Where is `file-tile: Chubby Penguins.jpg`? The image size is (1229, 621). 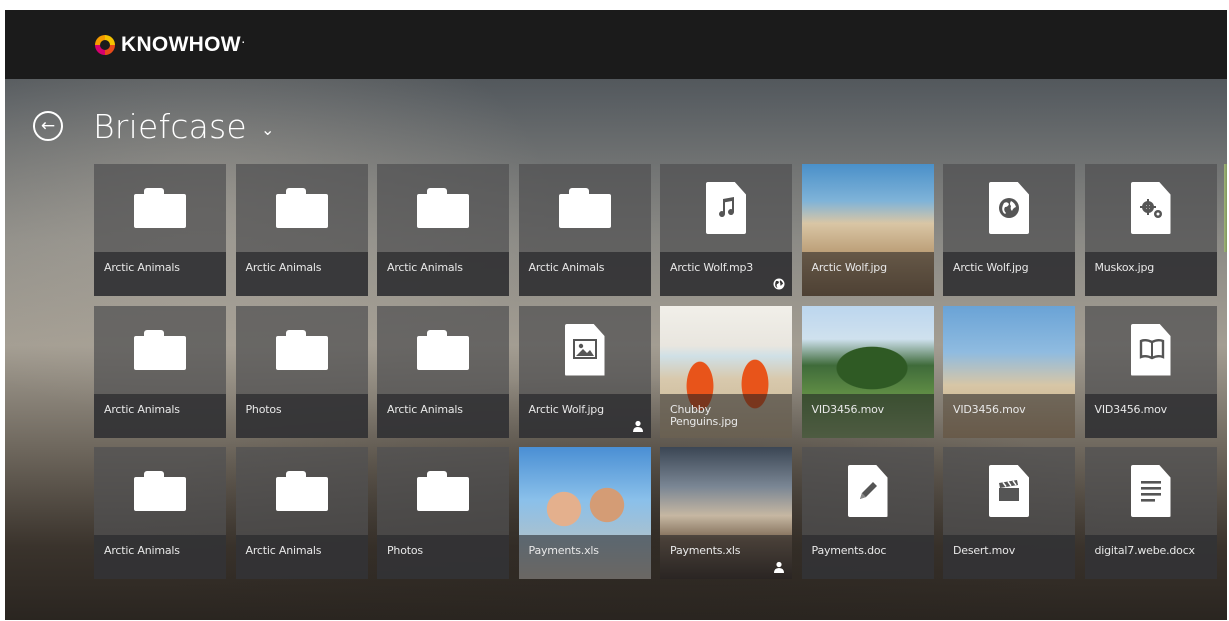
file-tile: Chubby Penguins.jpg is located at coordinates (726, 371).